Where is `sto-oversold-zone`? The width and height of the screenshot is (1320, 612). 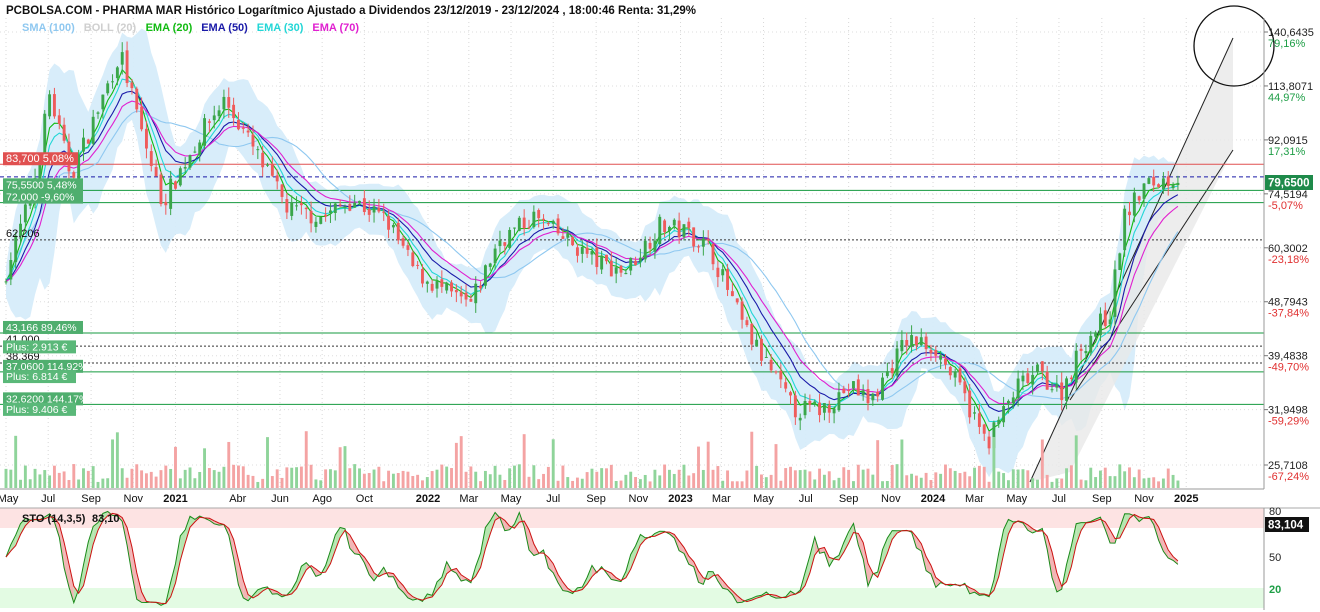 sto-oversold-zone is located at coordinates (632, 598).